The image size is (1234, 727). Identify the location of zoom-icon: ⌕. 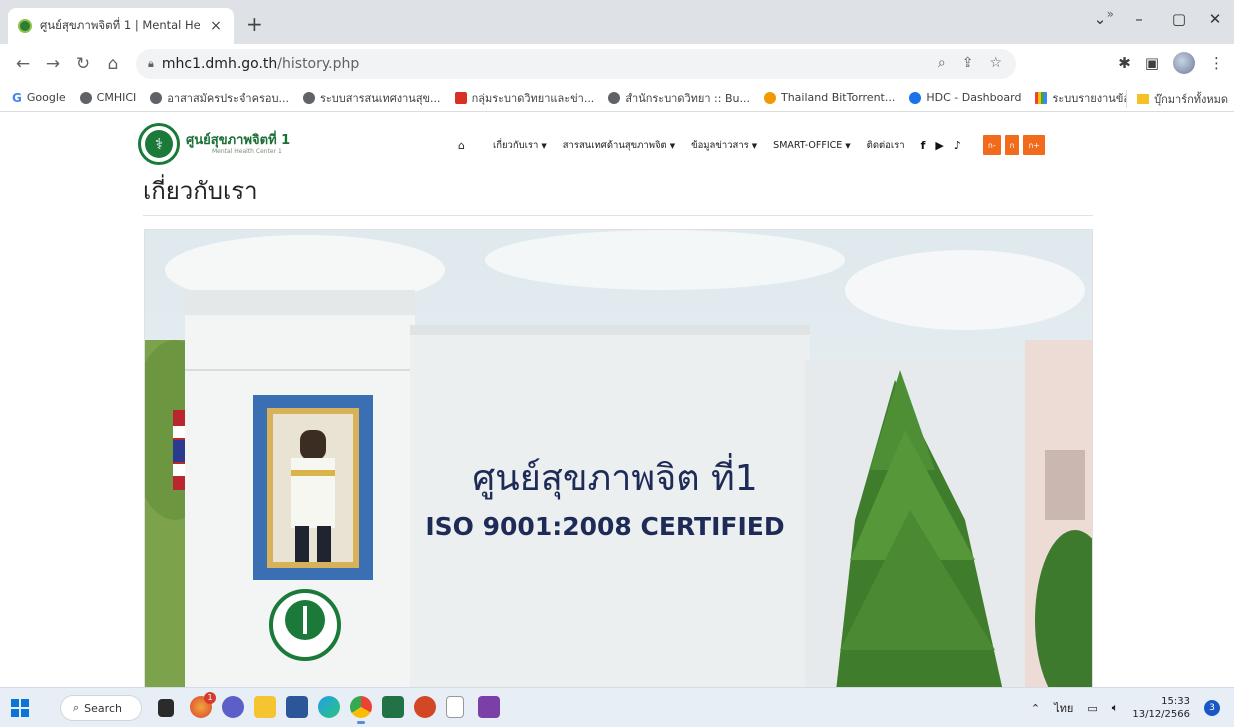
(942, 63).